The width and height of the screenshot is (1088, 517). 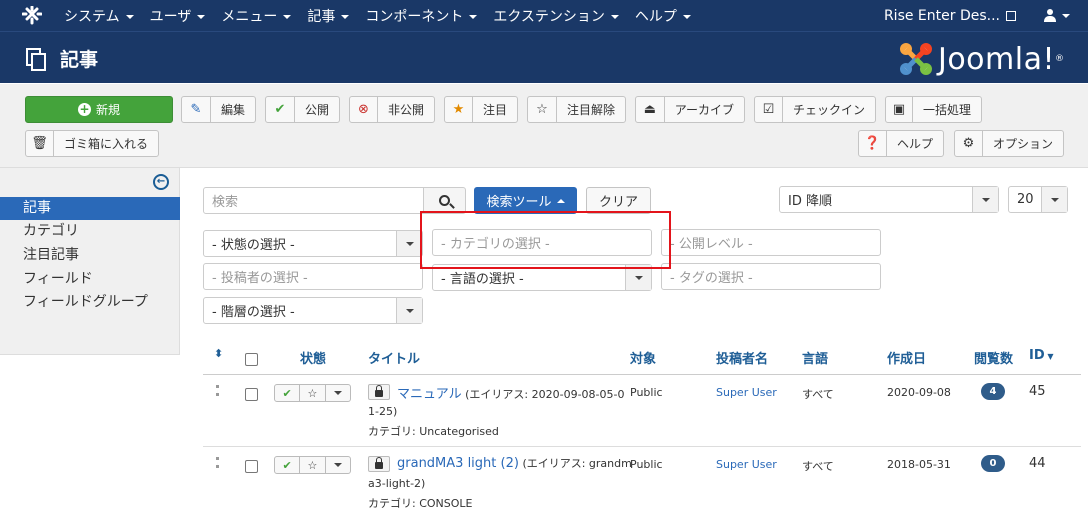 I want to click on clear-button: クリア, so click(x=618, y=200).